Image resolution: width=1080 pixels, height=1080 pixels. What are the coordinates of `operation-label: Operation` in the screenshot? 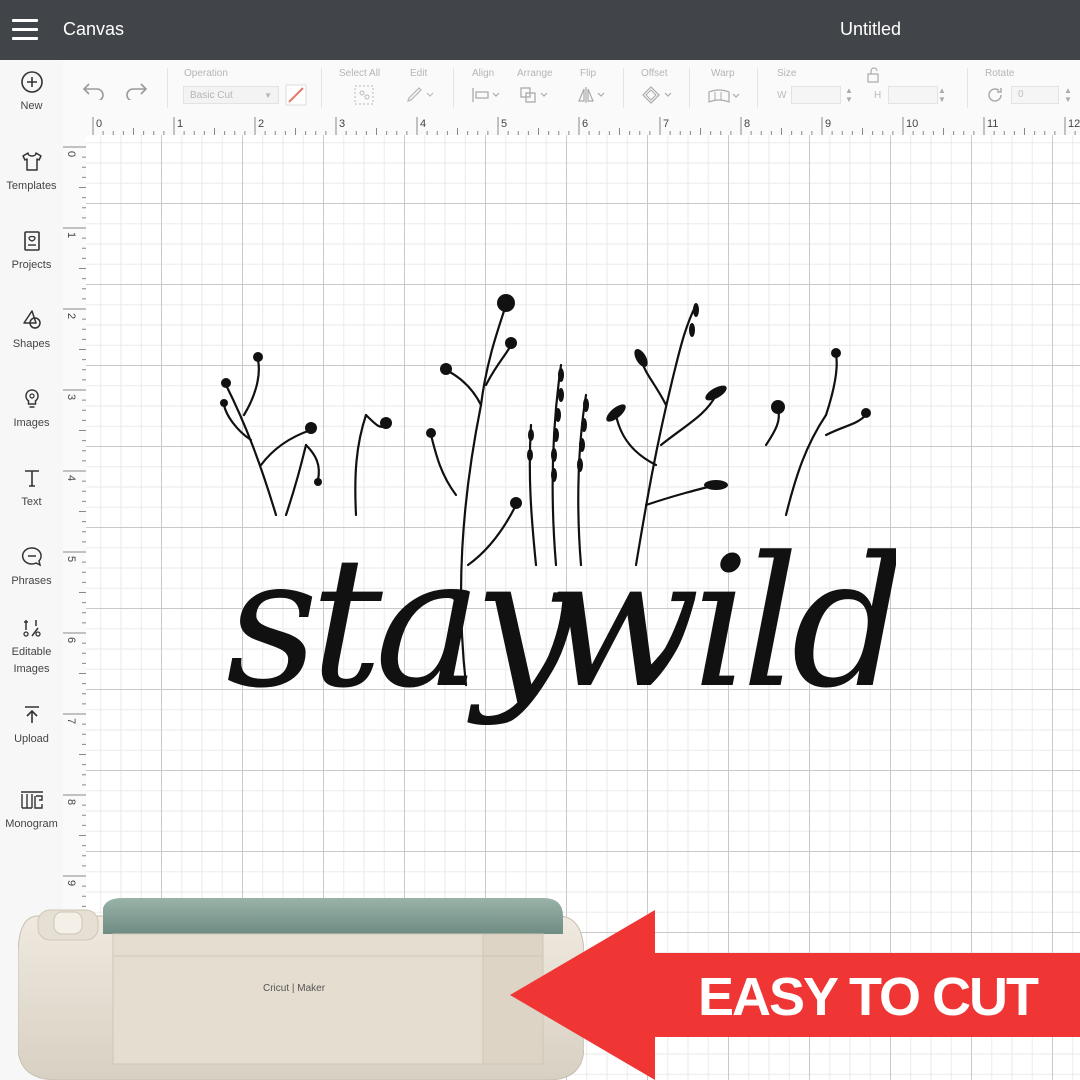 It's located at (206, 73).